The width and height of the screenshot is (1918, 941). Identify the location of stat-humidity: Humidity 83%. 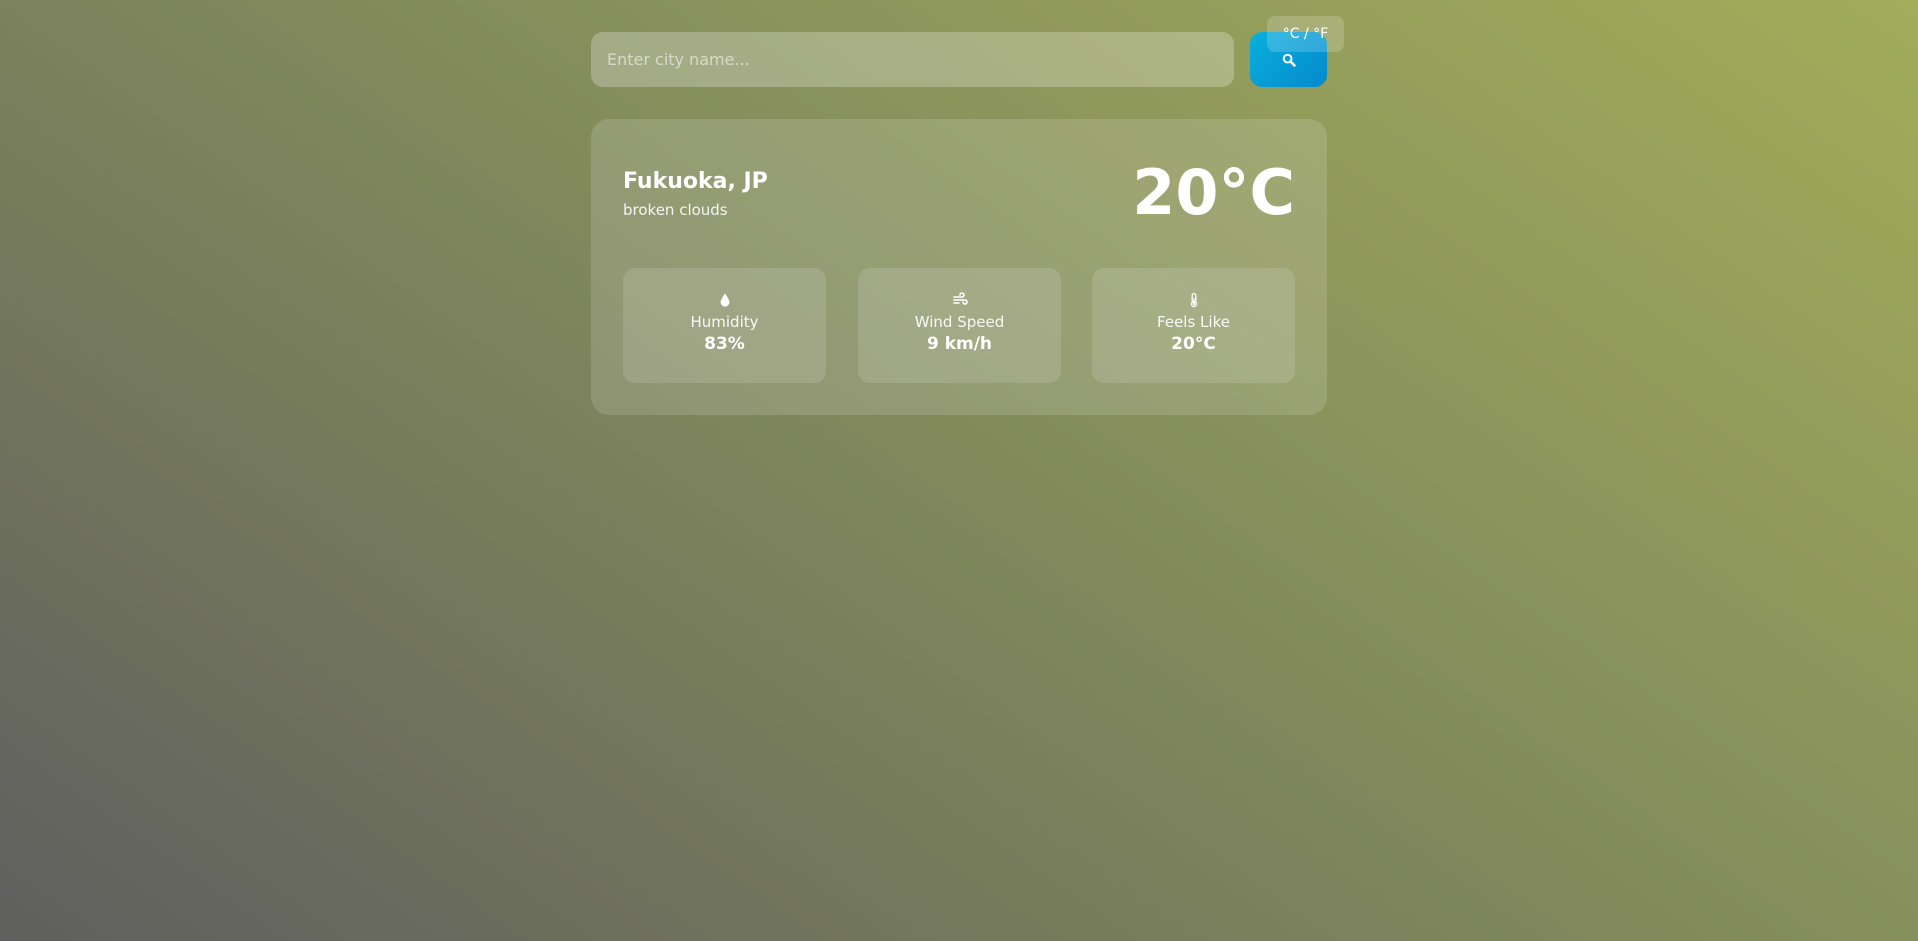
(724, 325).